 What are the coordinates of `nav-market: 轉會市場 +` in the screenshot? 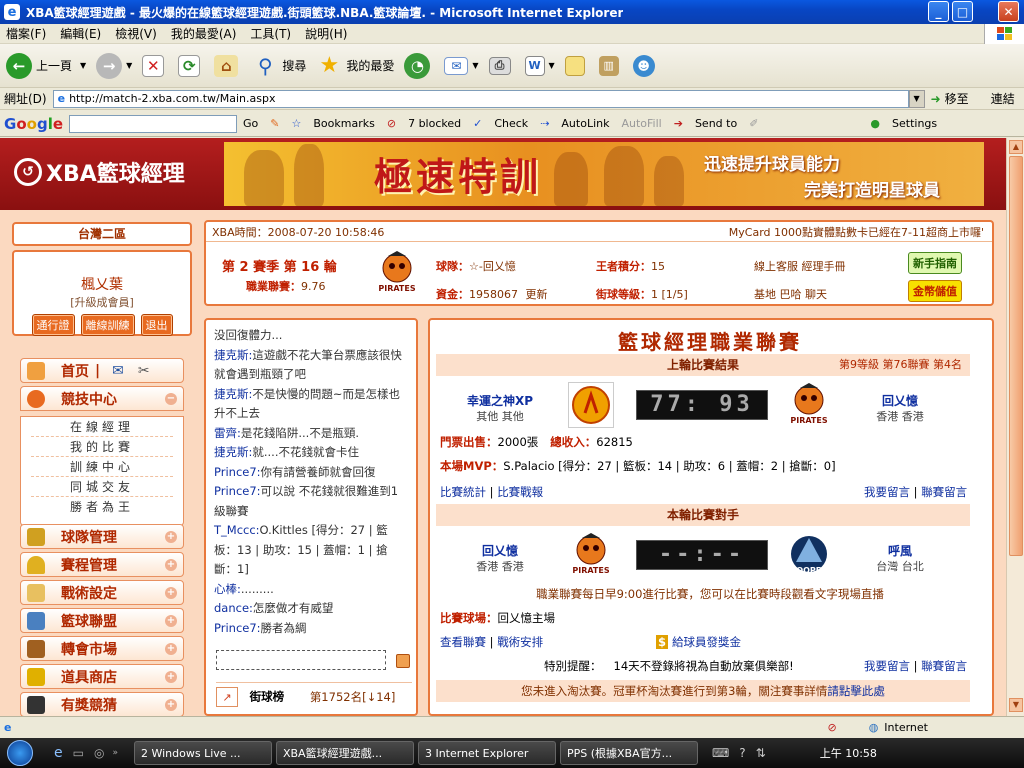 It's located at (102, 648).